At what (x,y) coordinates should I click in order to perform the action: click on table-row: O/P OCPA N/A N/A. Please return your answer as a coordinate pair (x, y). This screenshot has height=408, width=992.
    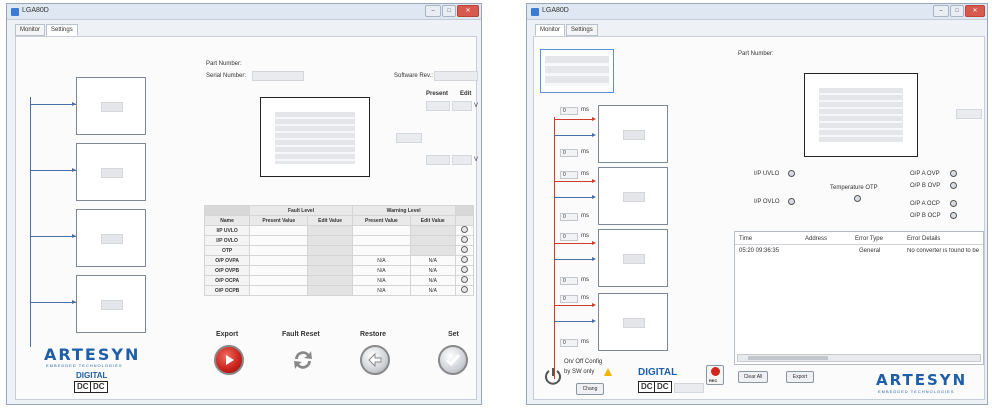
    Looking at the image, I should click on (338, 280).